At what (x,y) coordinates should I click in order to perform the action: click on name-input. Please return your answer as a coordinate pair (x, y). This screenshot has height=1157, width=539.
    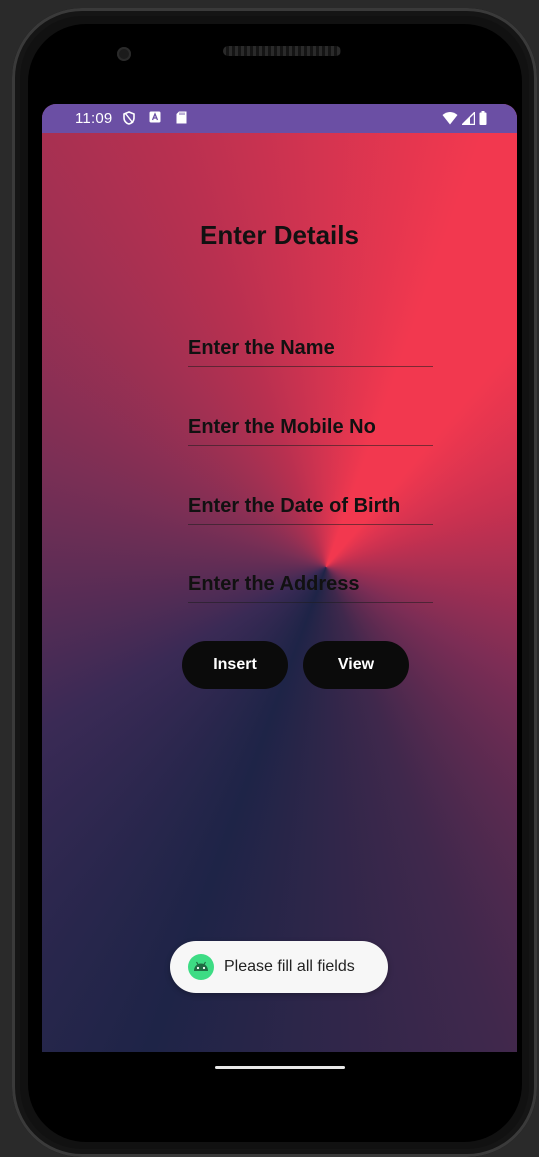
    Looking at the image, I should click on (310, 348).